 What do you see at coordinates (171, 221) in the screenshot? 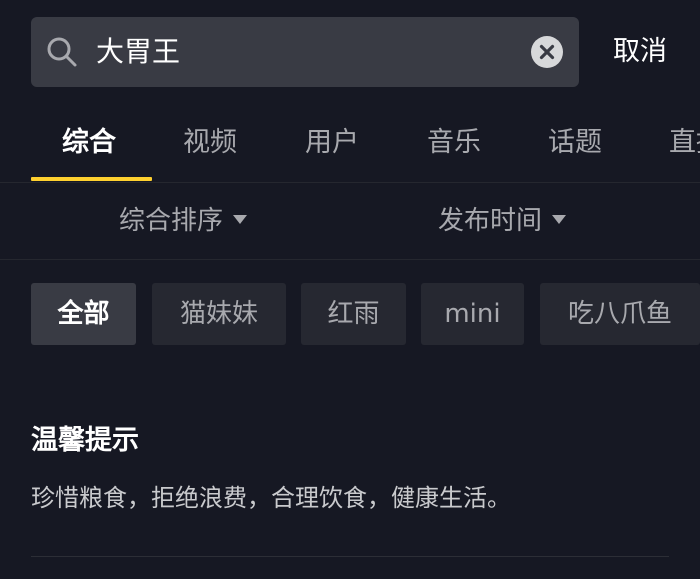
I see `sort-order-label: 综合排序` at bounding box center [171, 221].